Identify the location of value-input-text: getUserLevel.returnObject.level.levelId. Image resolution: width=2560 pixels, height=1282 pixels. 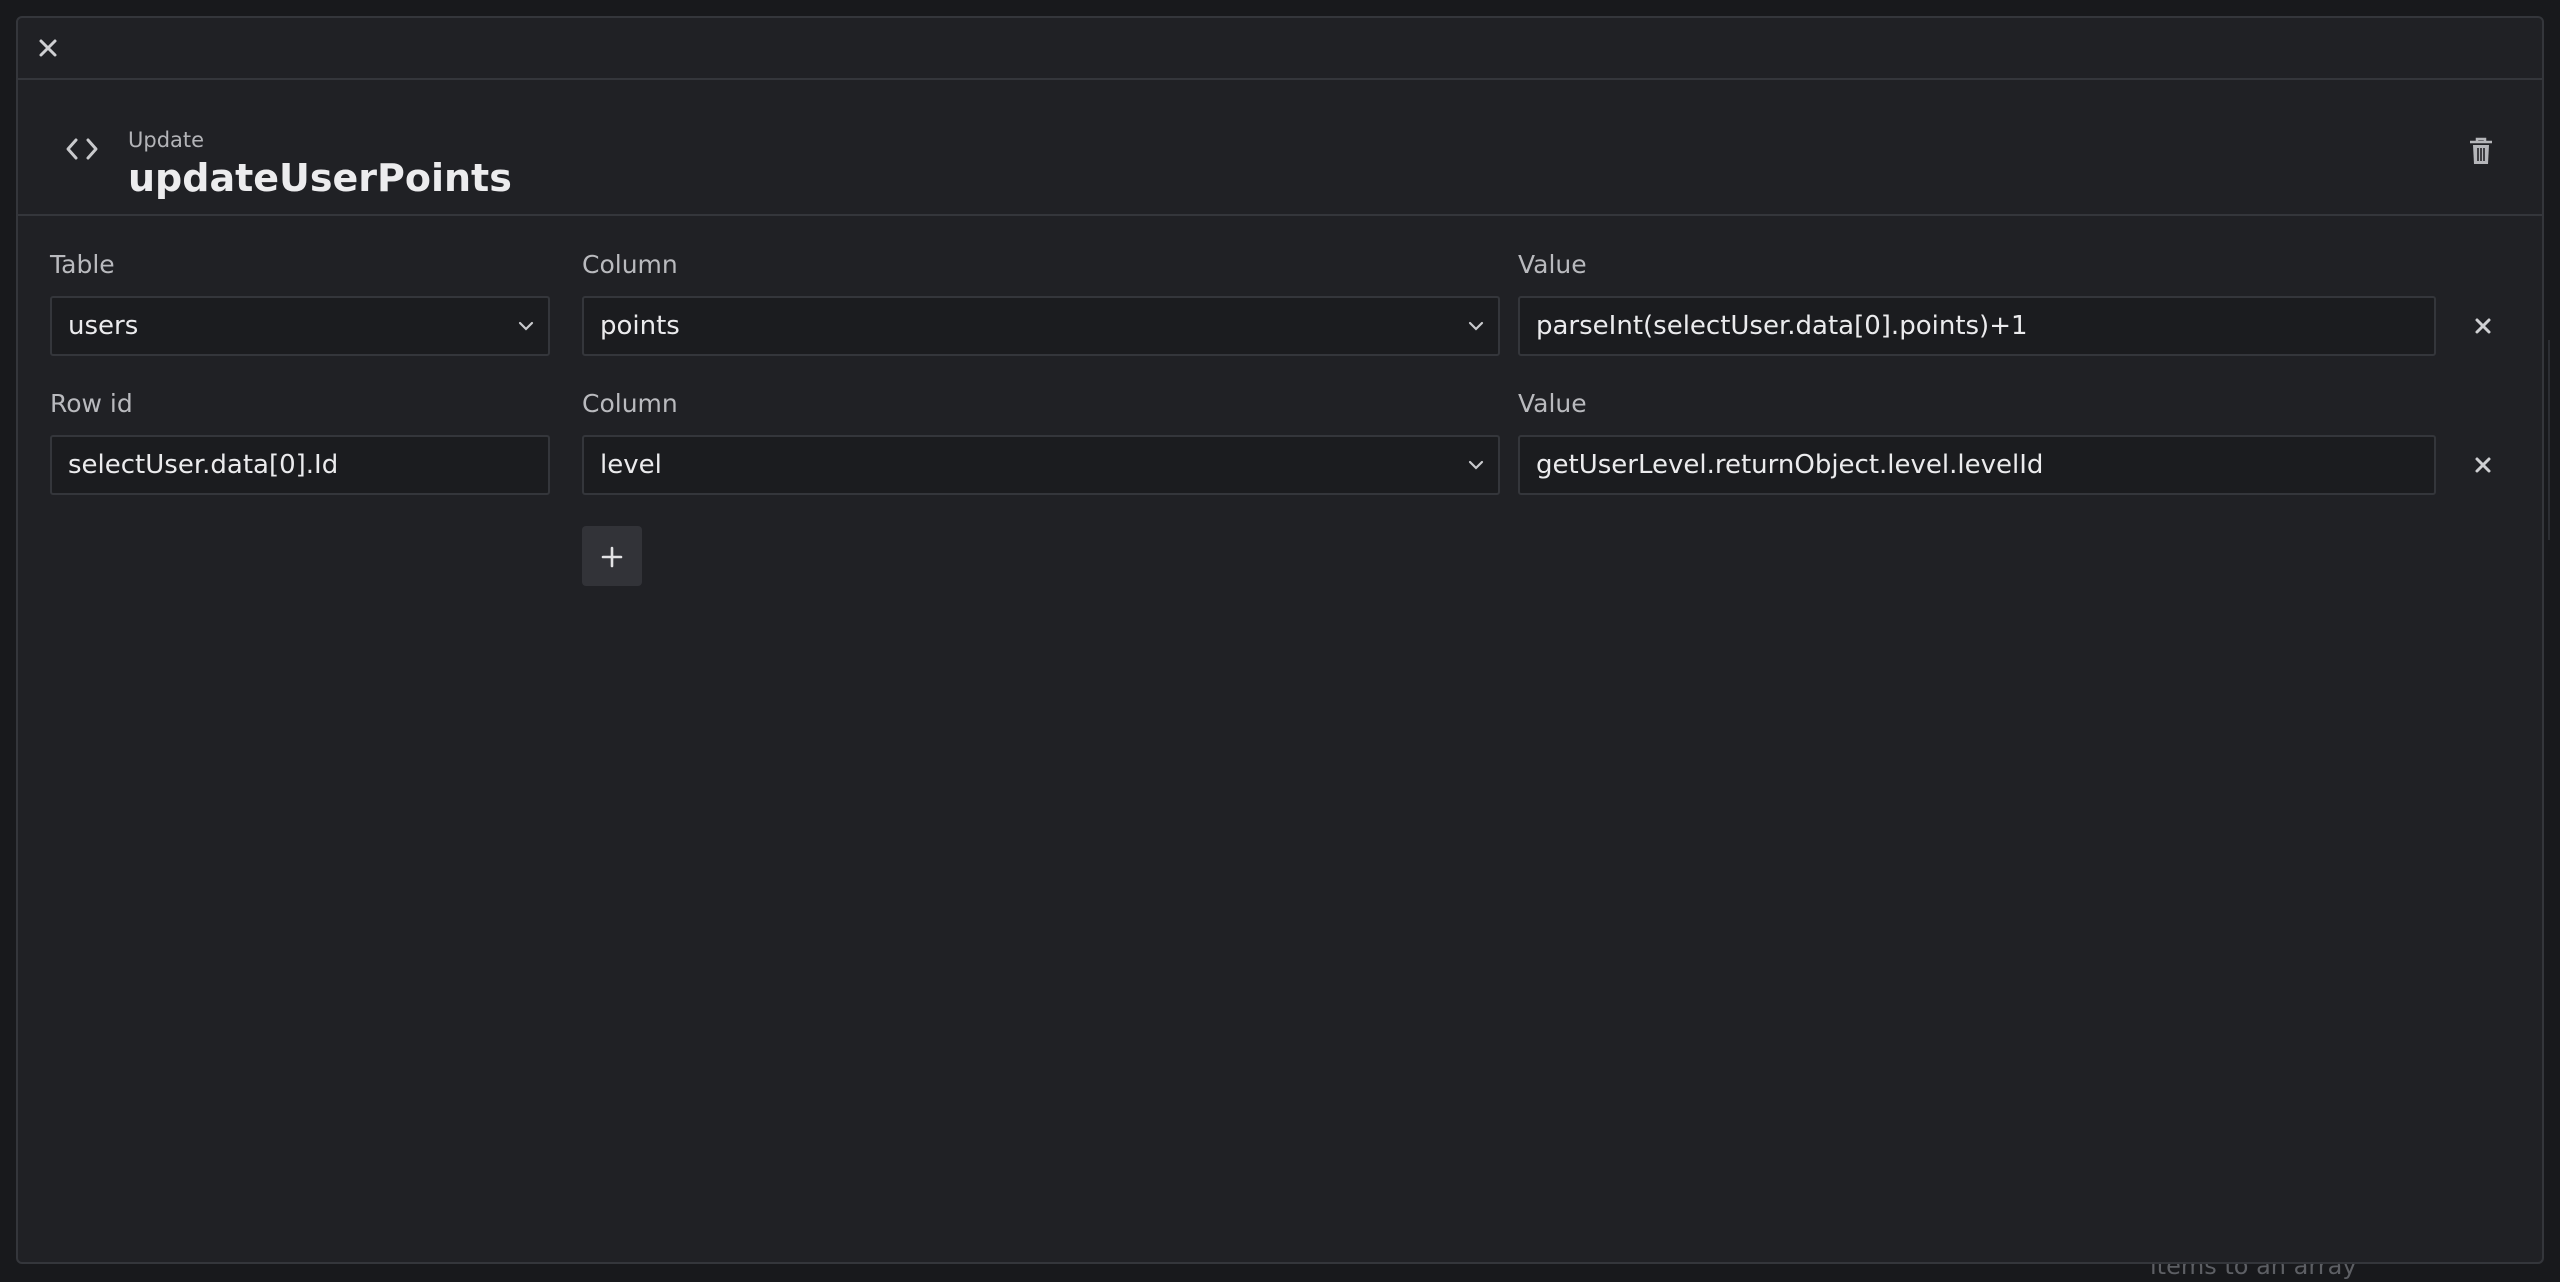
(1790, 465).